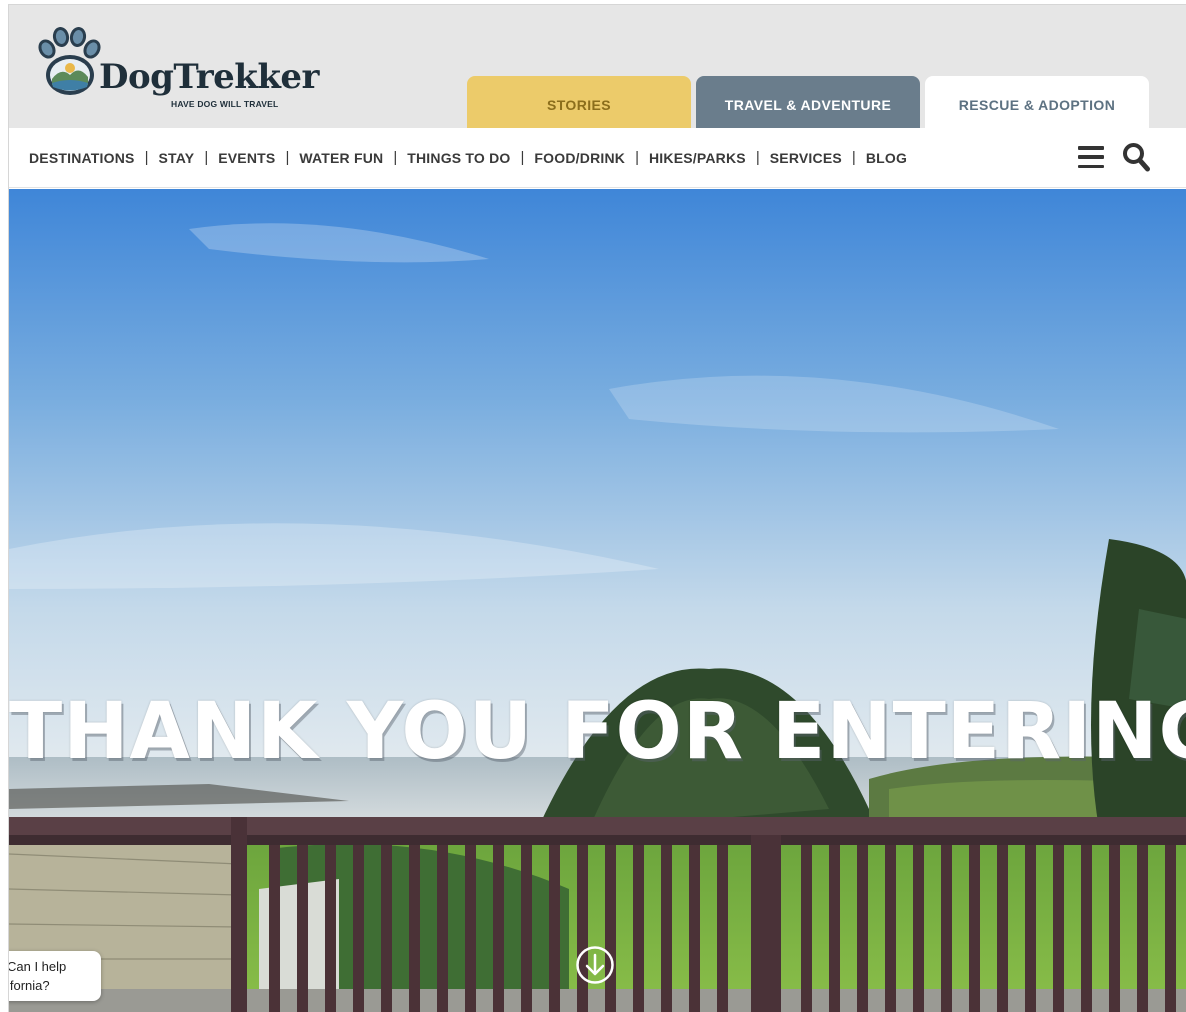 Image resolution: width=1186 pixels, height=1012 pixels. I want to click on arrow-down-circle-icon, so click(595, 965).